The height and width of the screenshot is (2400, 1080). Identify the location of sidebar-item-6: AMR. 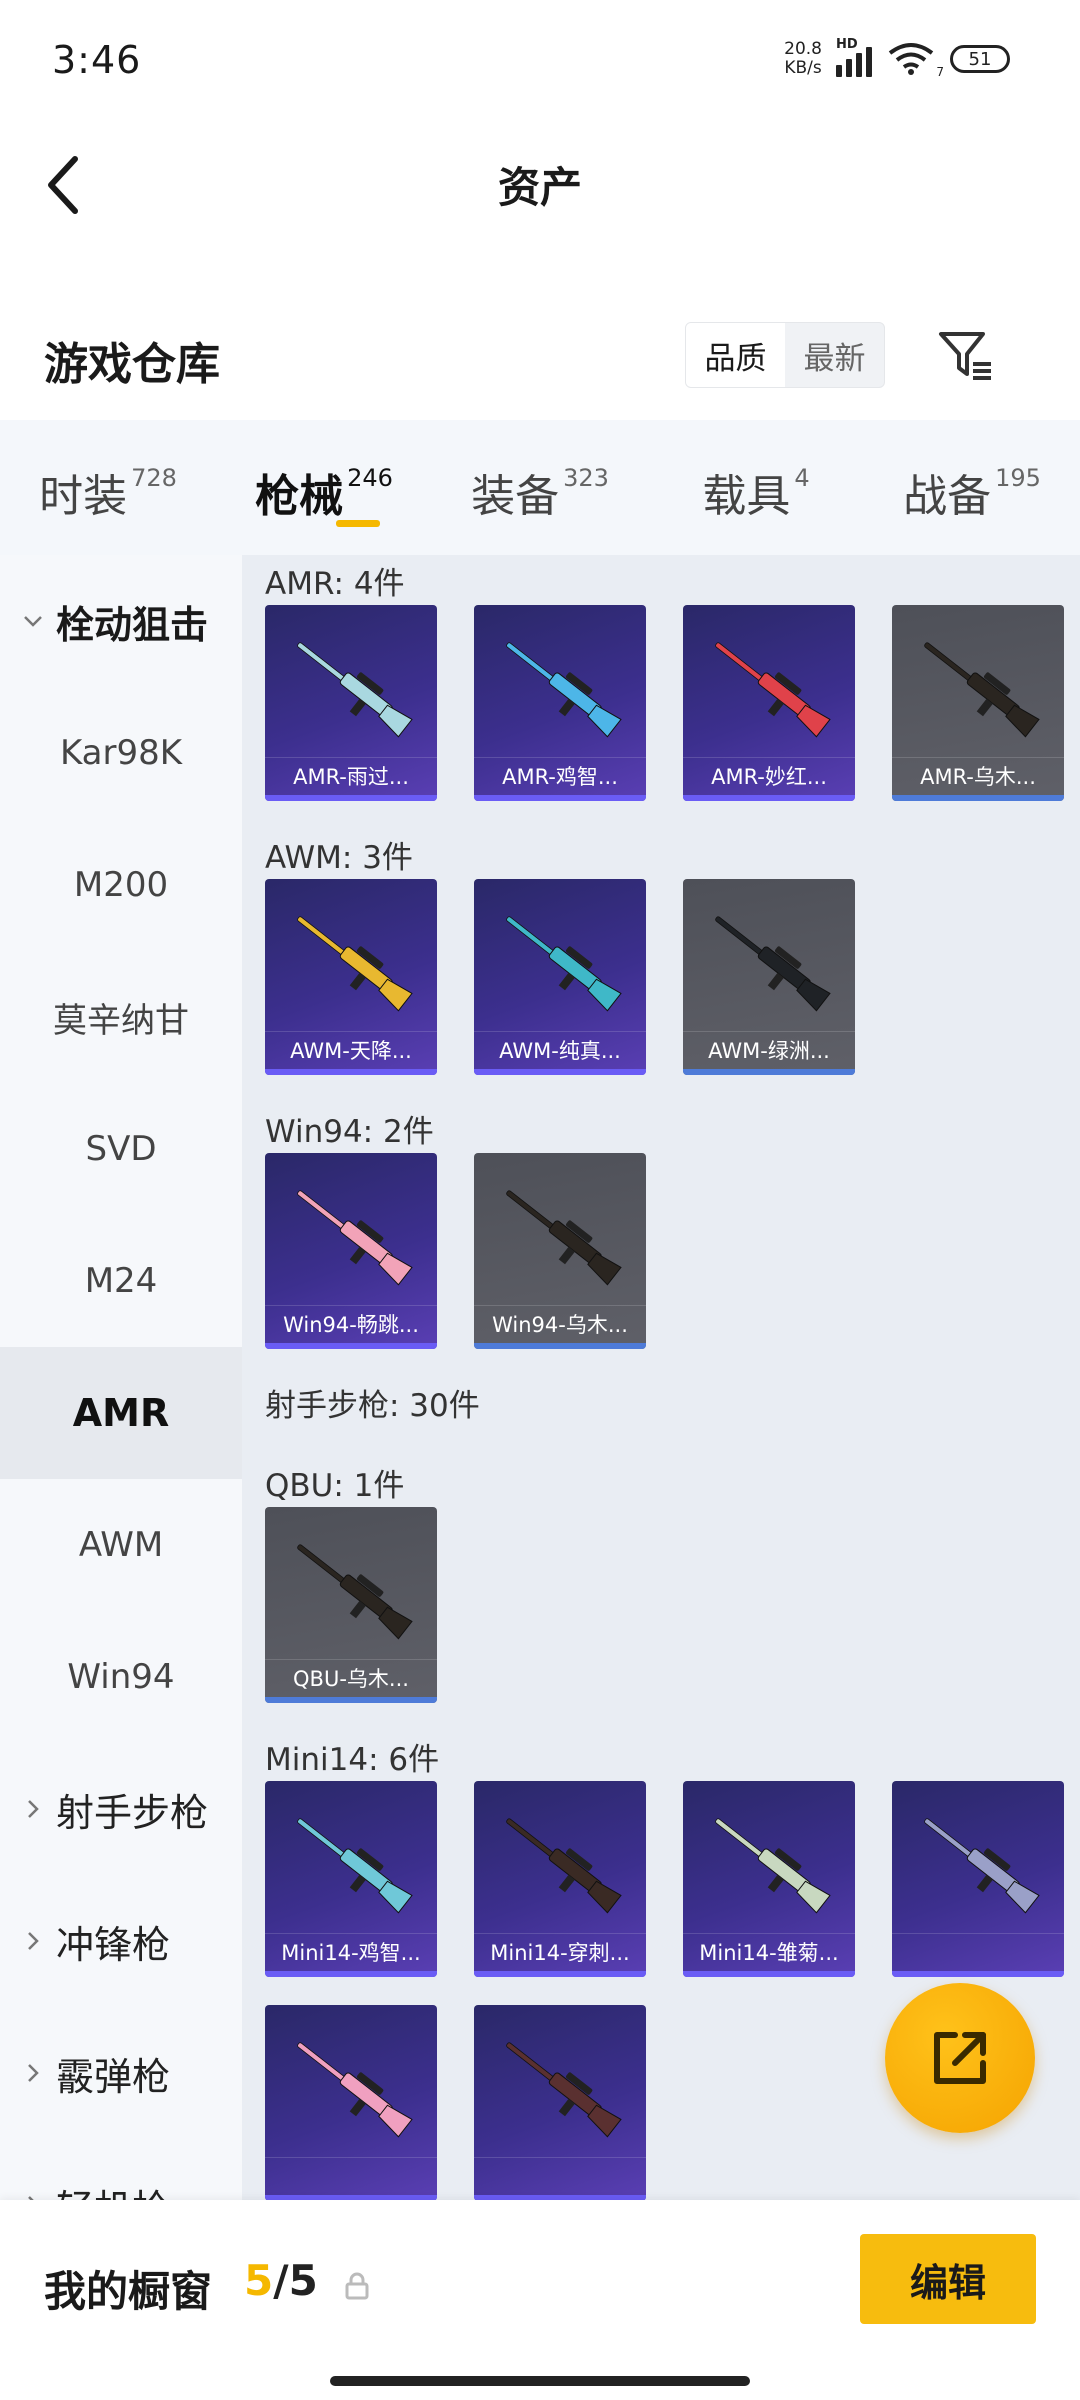
(121, 1413).